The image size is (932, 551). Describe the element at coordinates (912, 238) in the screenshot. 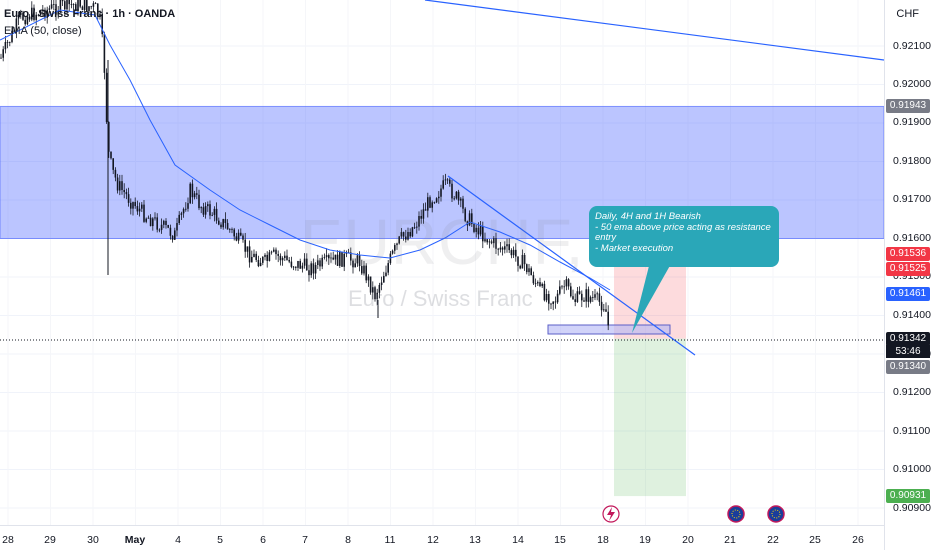

I see `price-label: 0.91600` at that location.